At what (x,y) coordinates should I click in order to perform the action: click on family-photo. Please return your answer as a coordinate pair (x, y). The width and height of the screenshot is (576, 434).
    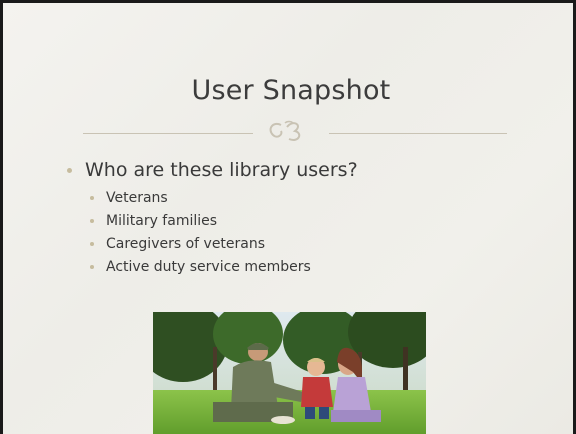
    Looking at the image, I should click on (289, 373).